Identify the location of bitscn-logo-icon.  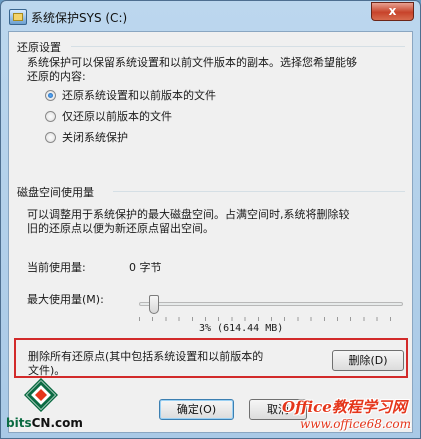
(41, 395).